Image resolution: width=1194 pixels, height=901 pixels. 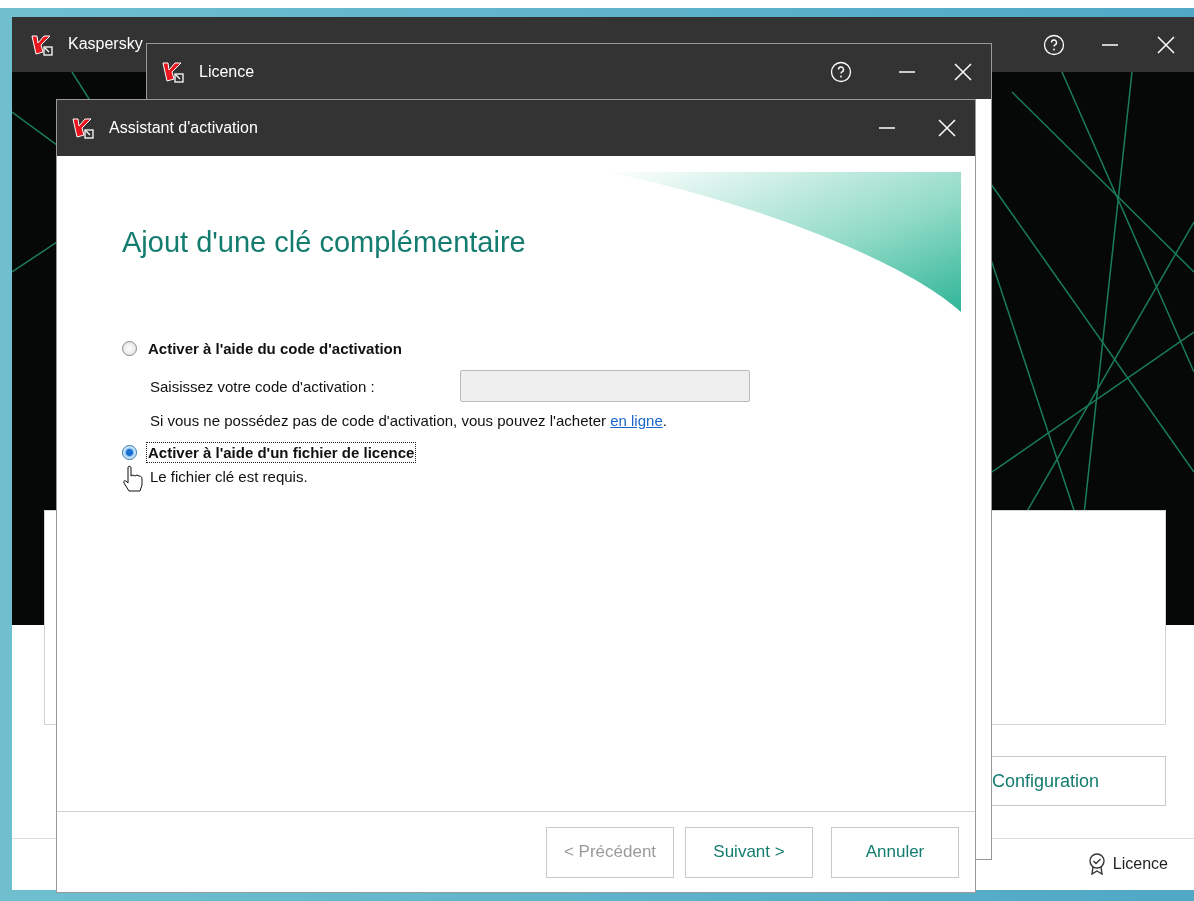 I want to click on field-label: Saisissez votre code d'activation :, so click(x=263, y=386).